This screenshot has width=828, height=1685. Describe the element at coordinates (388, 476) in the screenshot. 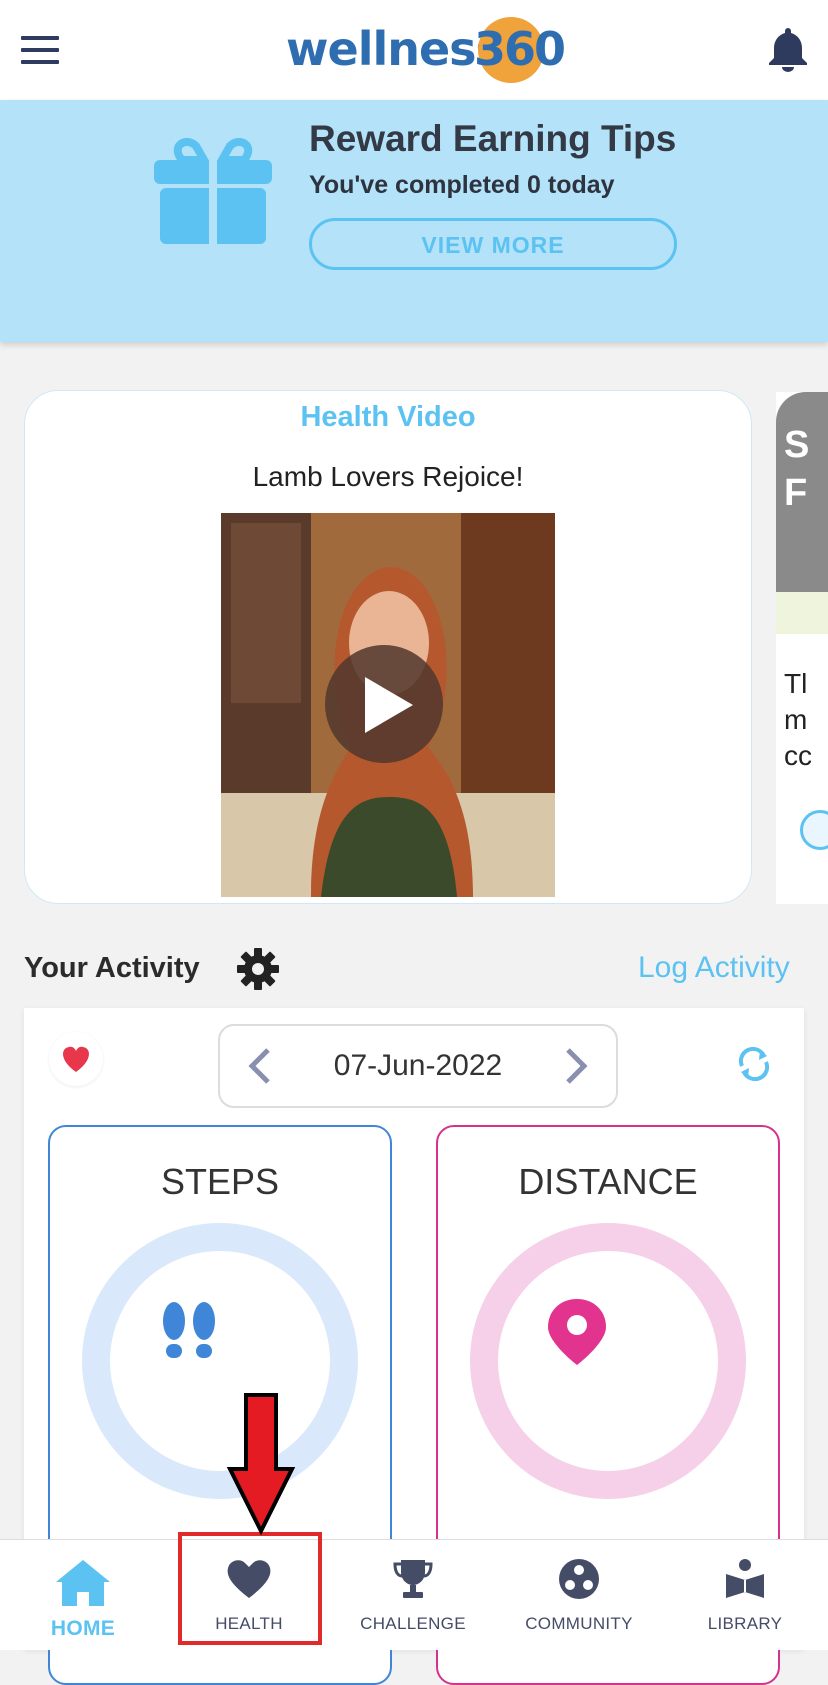

I see `video-title: Lamb Lovers Rejoice!` at that location.